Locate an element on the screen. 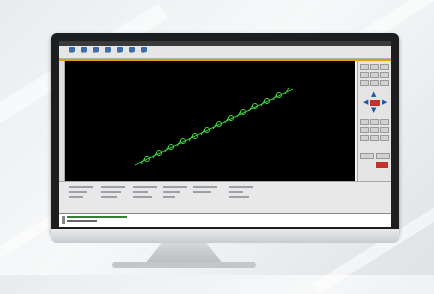 The width and height of the screenshot is (434, 294). toolbar-label: New is located at coordinates (71, 53).